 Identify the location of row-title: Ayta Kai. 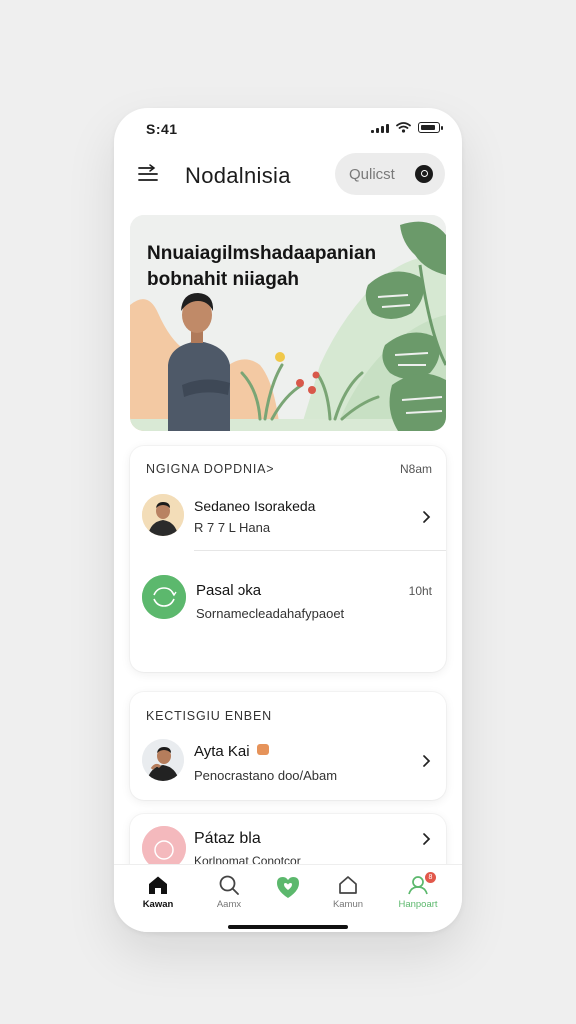
(231, 751).